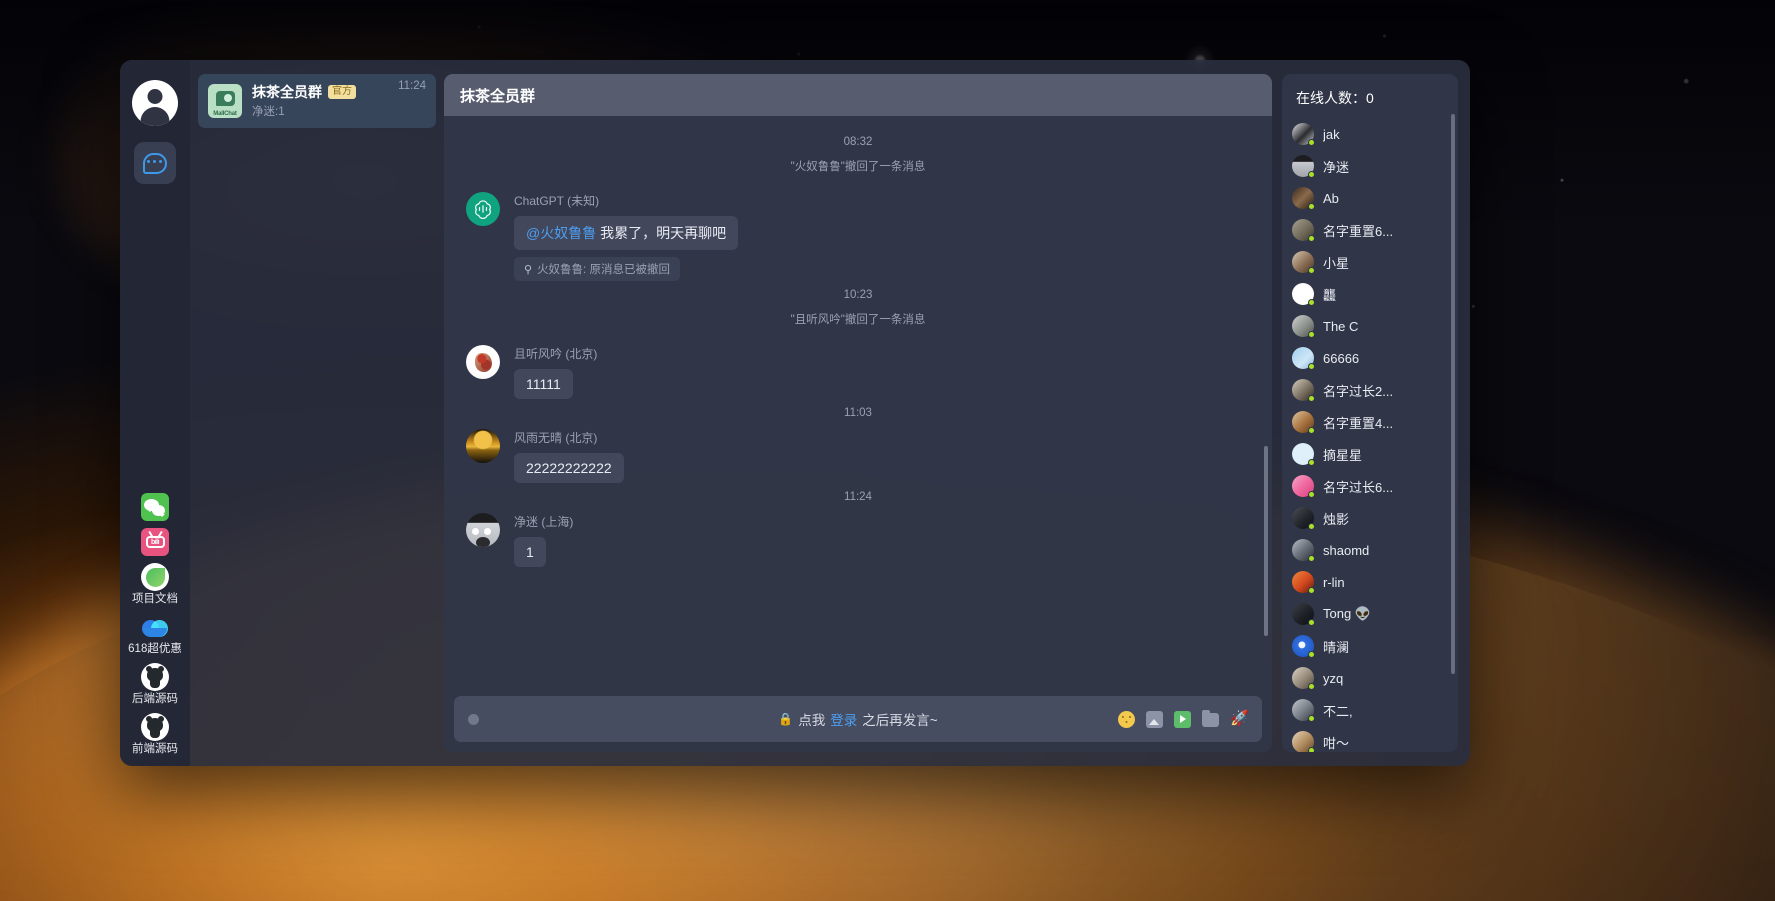  Describe the element at coordinates (858, 719) in the screenshot. I see `message-composer: 🔒 点我 登录 之后再发言~ 🚀` at that location.